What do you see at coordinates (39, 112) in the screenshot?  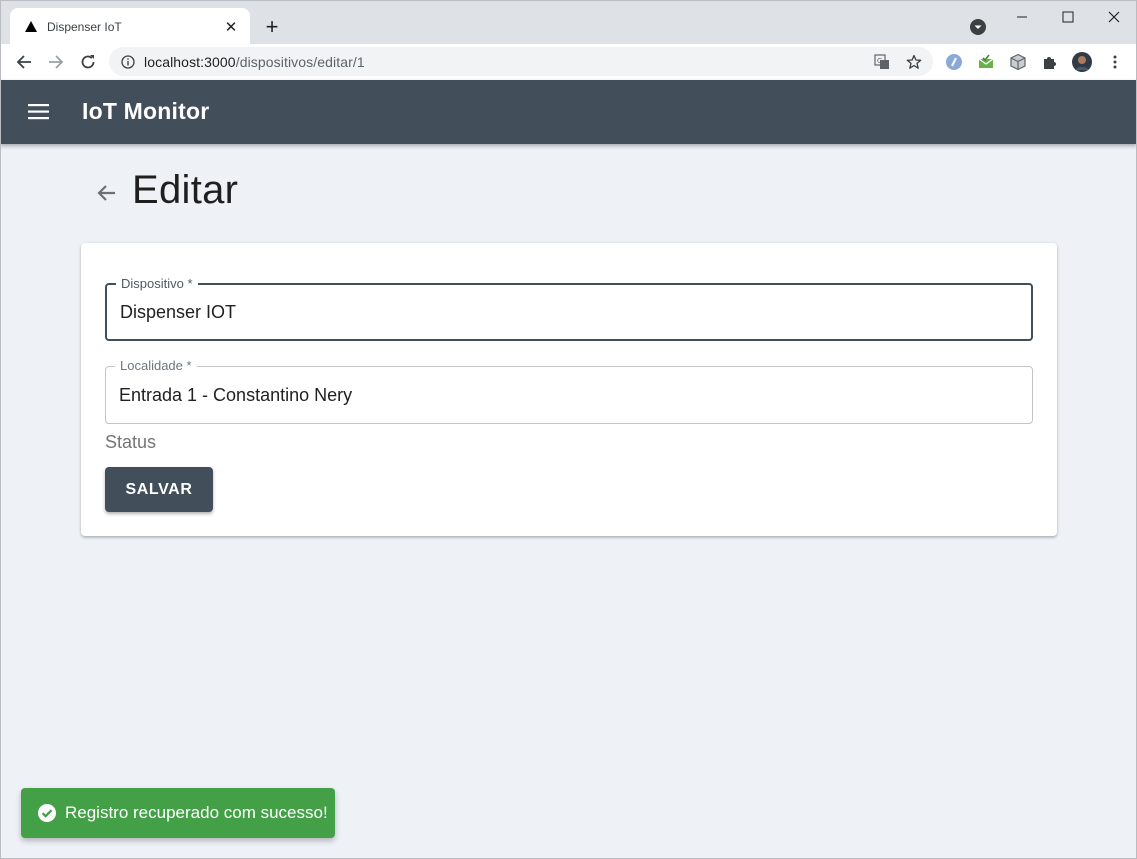 I see `menu-icon` at bounding box center [39, 112].